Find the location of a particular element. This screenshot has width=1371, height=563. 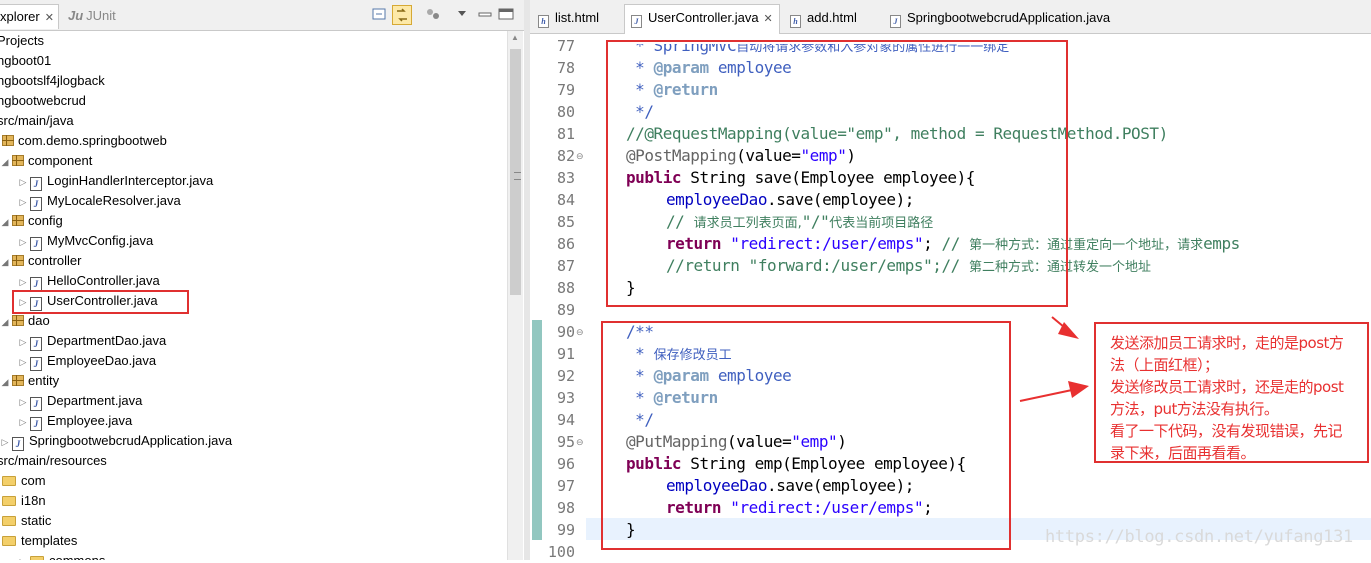

note-line: 看了一下代码，没有发现错误，先记 is located at coordinates (1226, 431).